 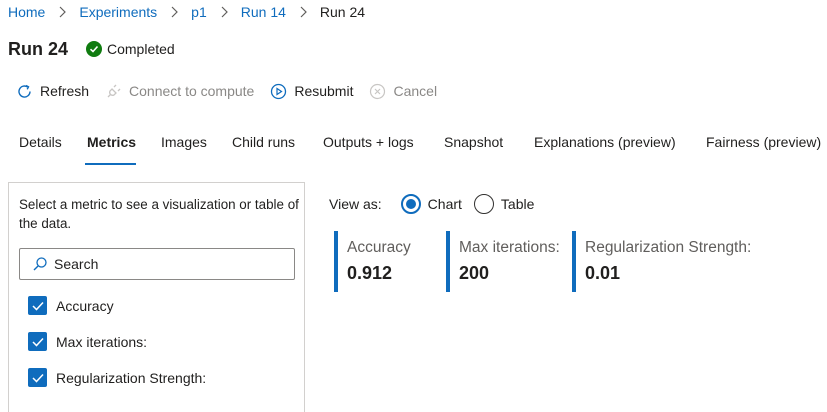 What do you see at coordinates (483, 204) in the screenshot?
I see `radio-unselected-icon` at bounding box center [483, 204].